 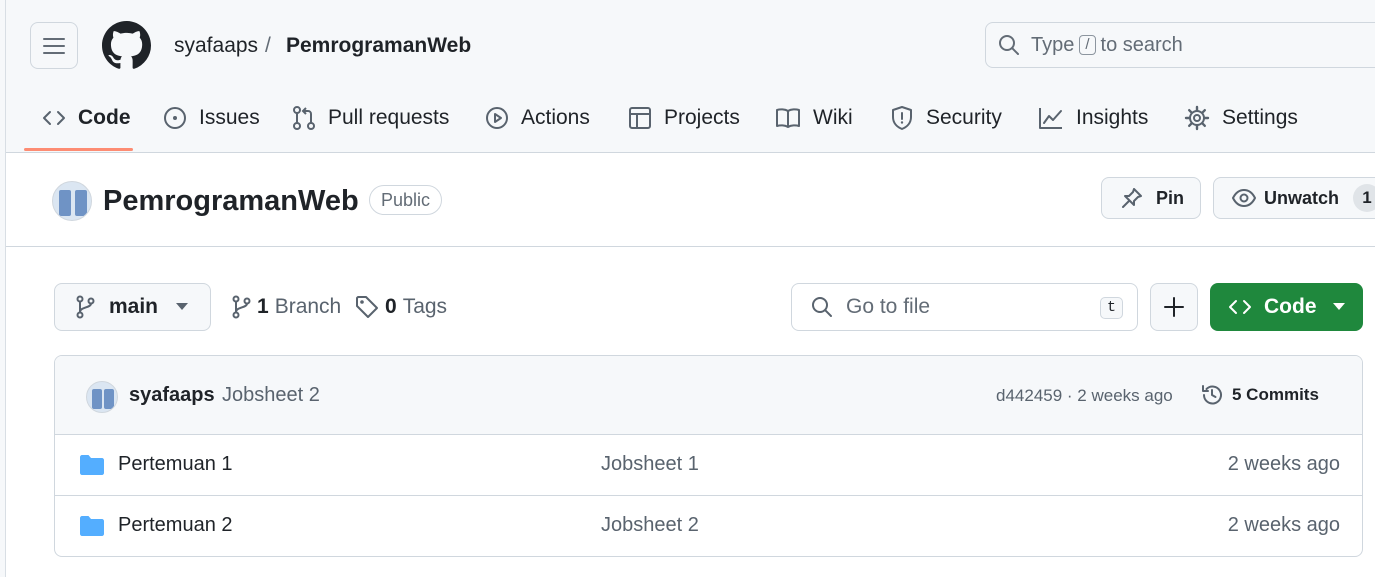 I want to click on visibility-badge: Public, so click(x=406, y=200).